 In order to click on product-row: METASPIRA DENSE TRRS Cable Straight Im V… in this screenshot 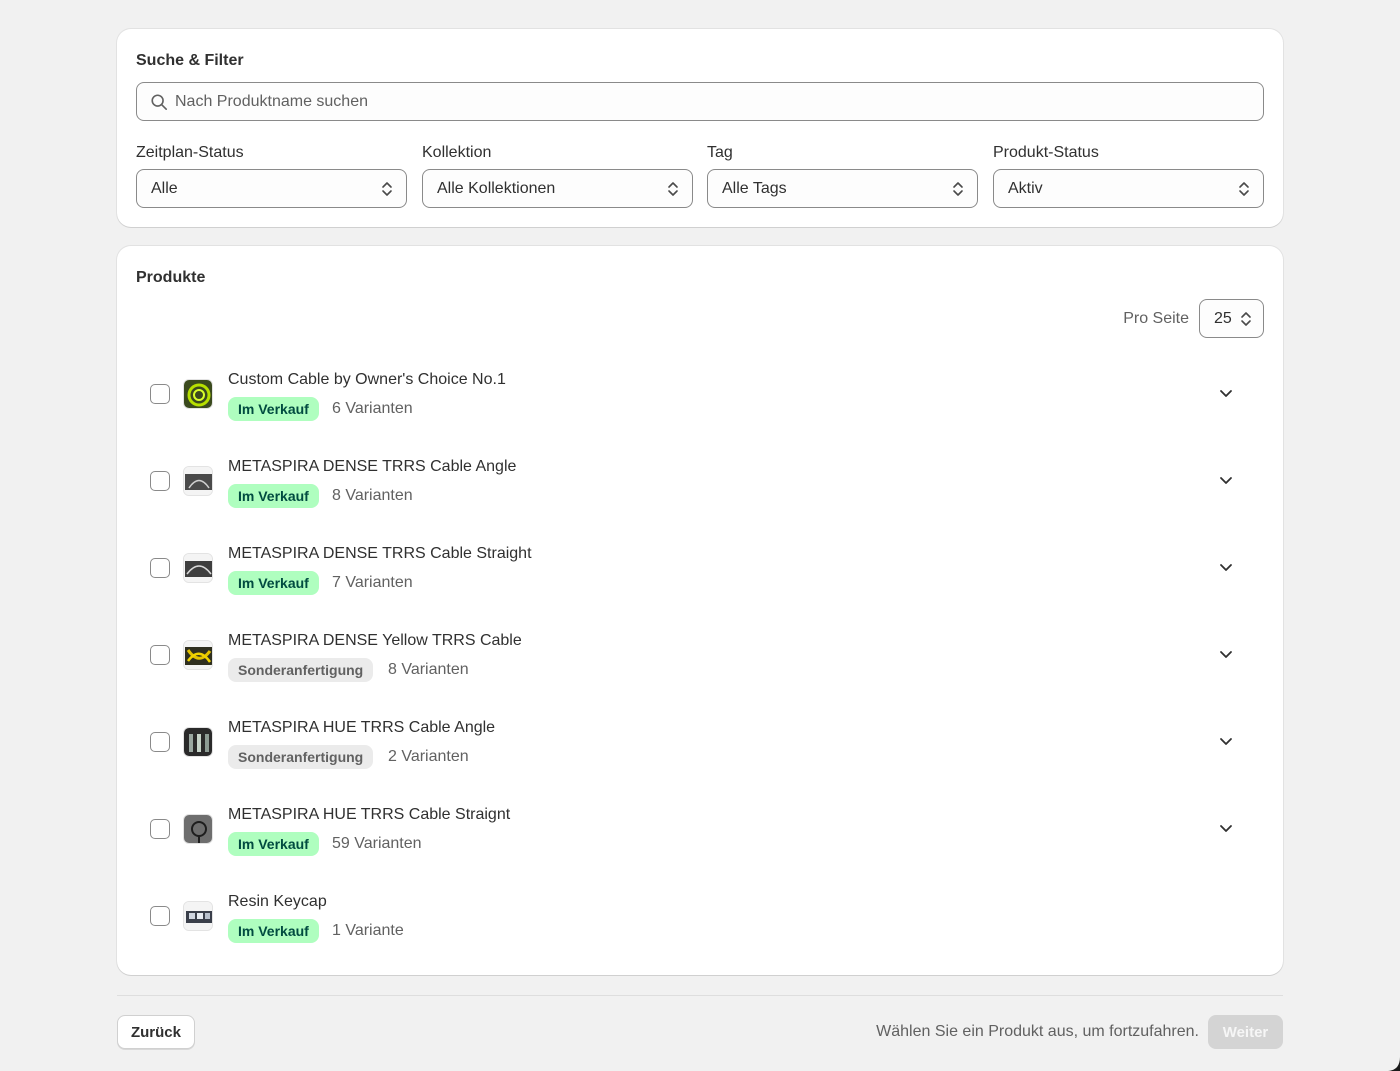, I will do `click(700, 564)`.